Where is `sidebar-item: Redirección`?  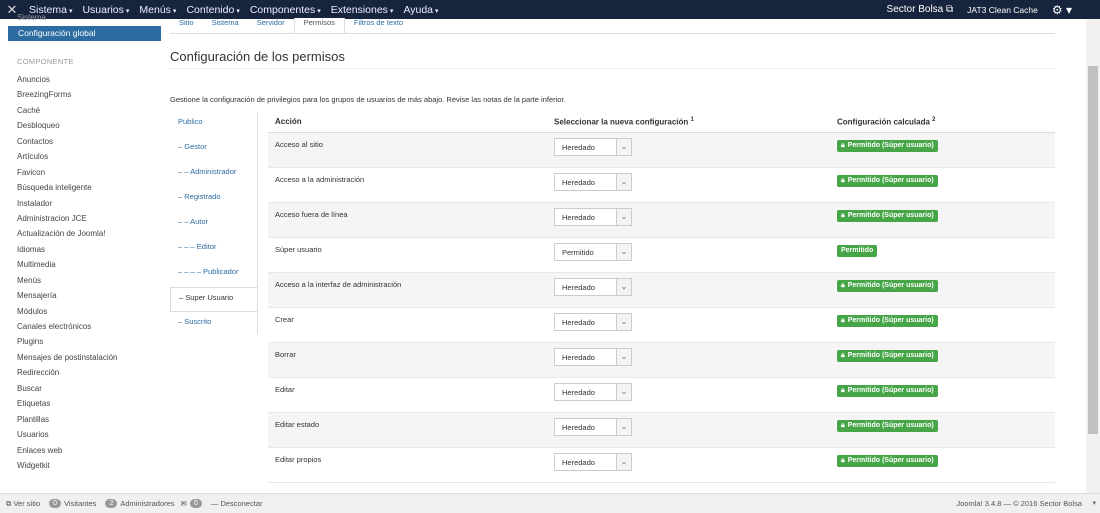 sidebar-item: Redirección is located at coordinates (67, 372).